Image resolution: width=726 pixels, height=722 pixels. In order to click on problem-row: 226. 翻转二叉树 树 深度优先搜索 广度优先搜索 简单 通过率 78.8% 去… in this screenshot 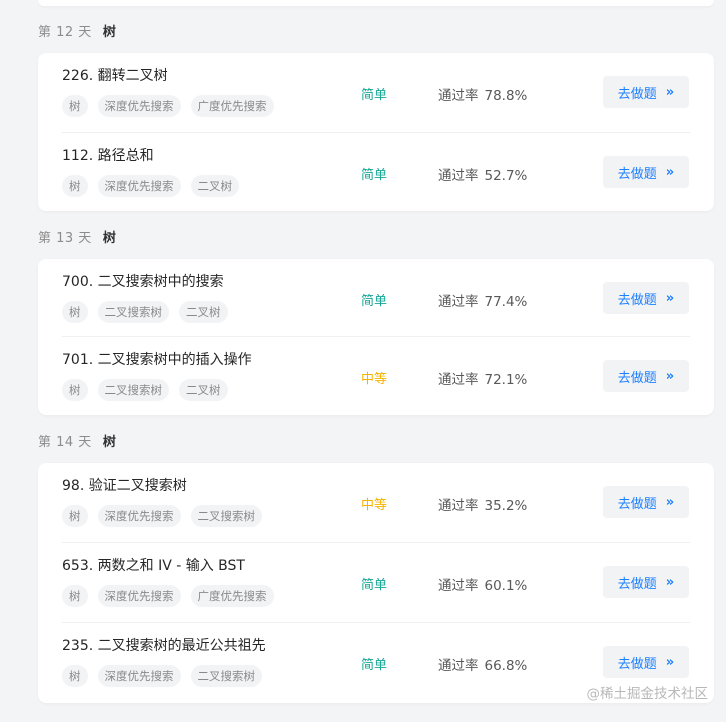, I will do `click(376, 93)`.